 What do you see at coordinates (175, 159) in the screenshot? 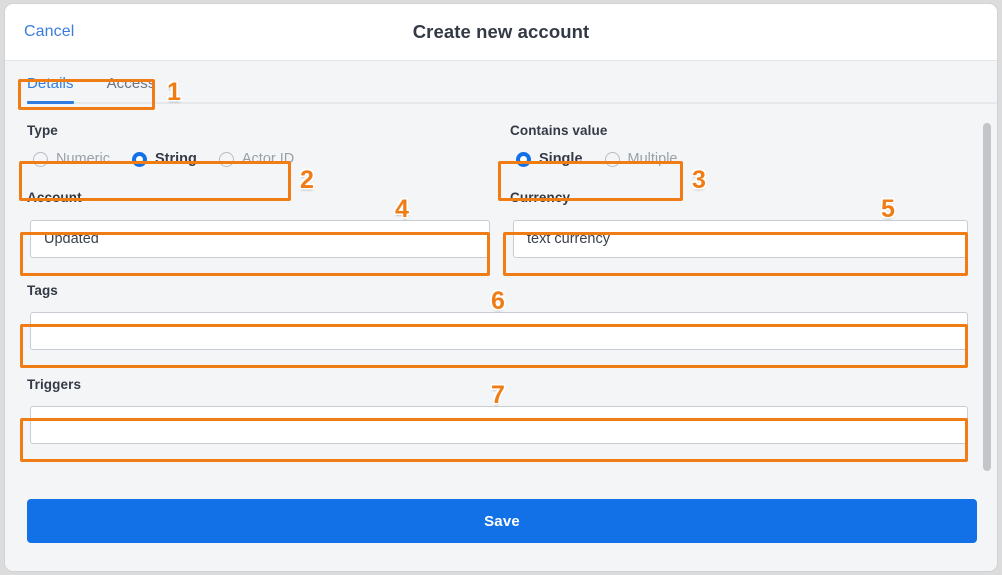
I see `radio-label-string: String` at bounding box center [175, 159].